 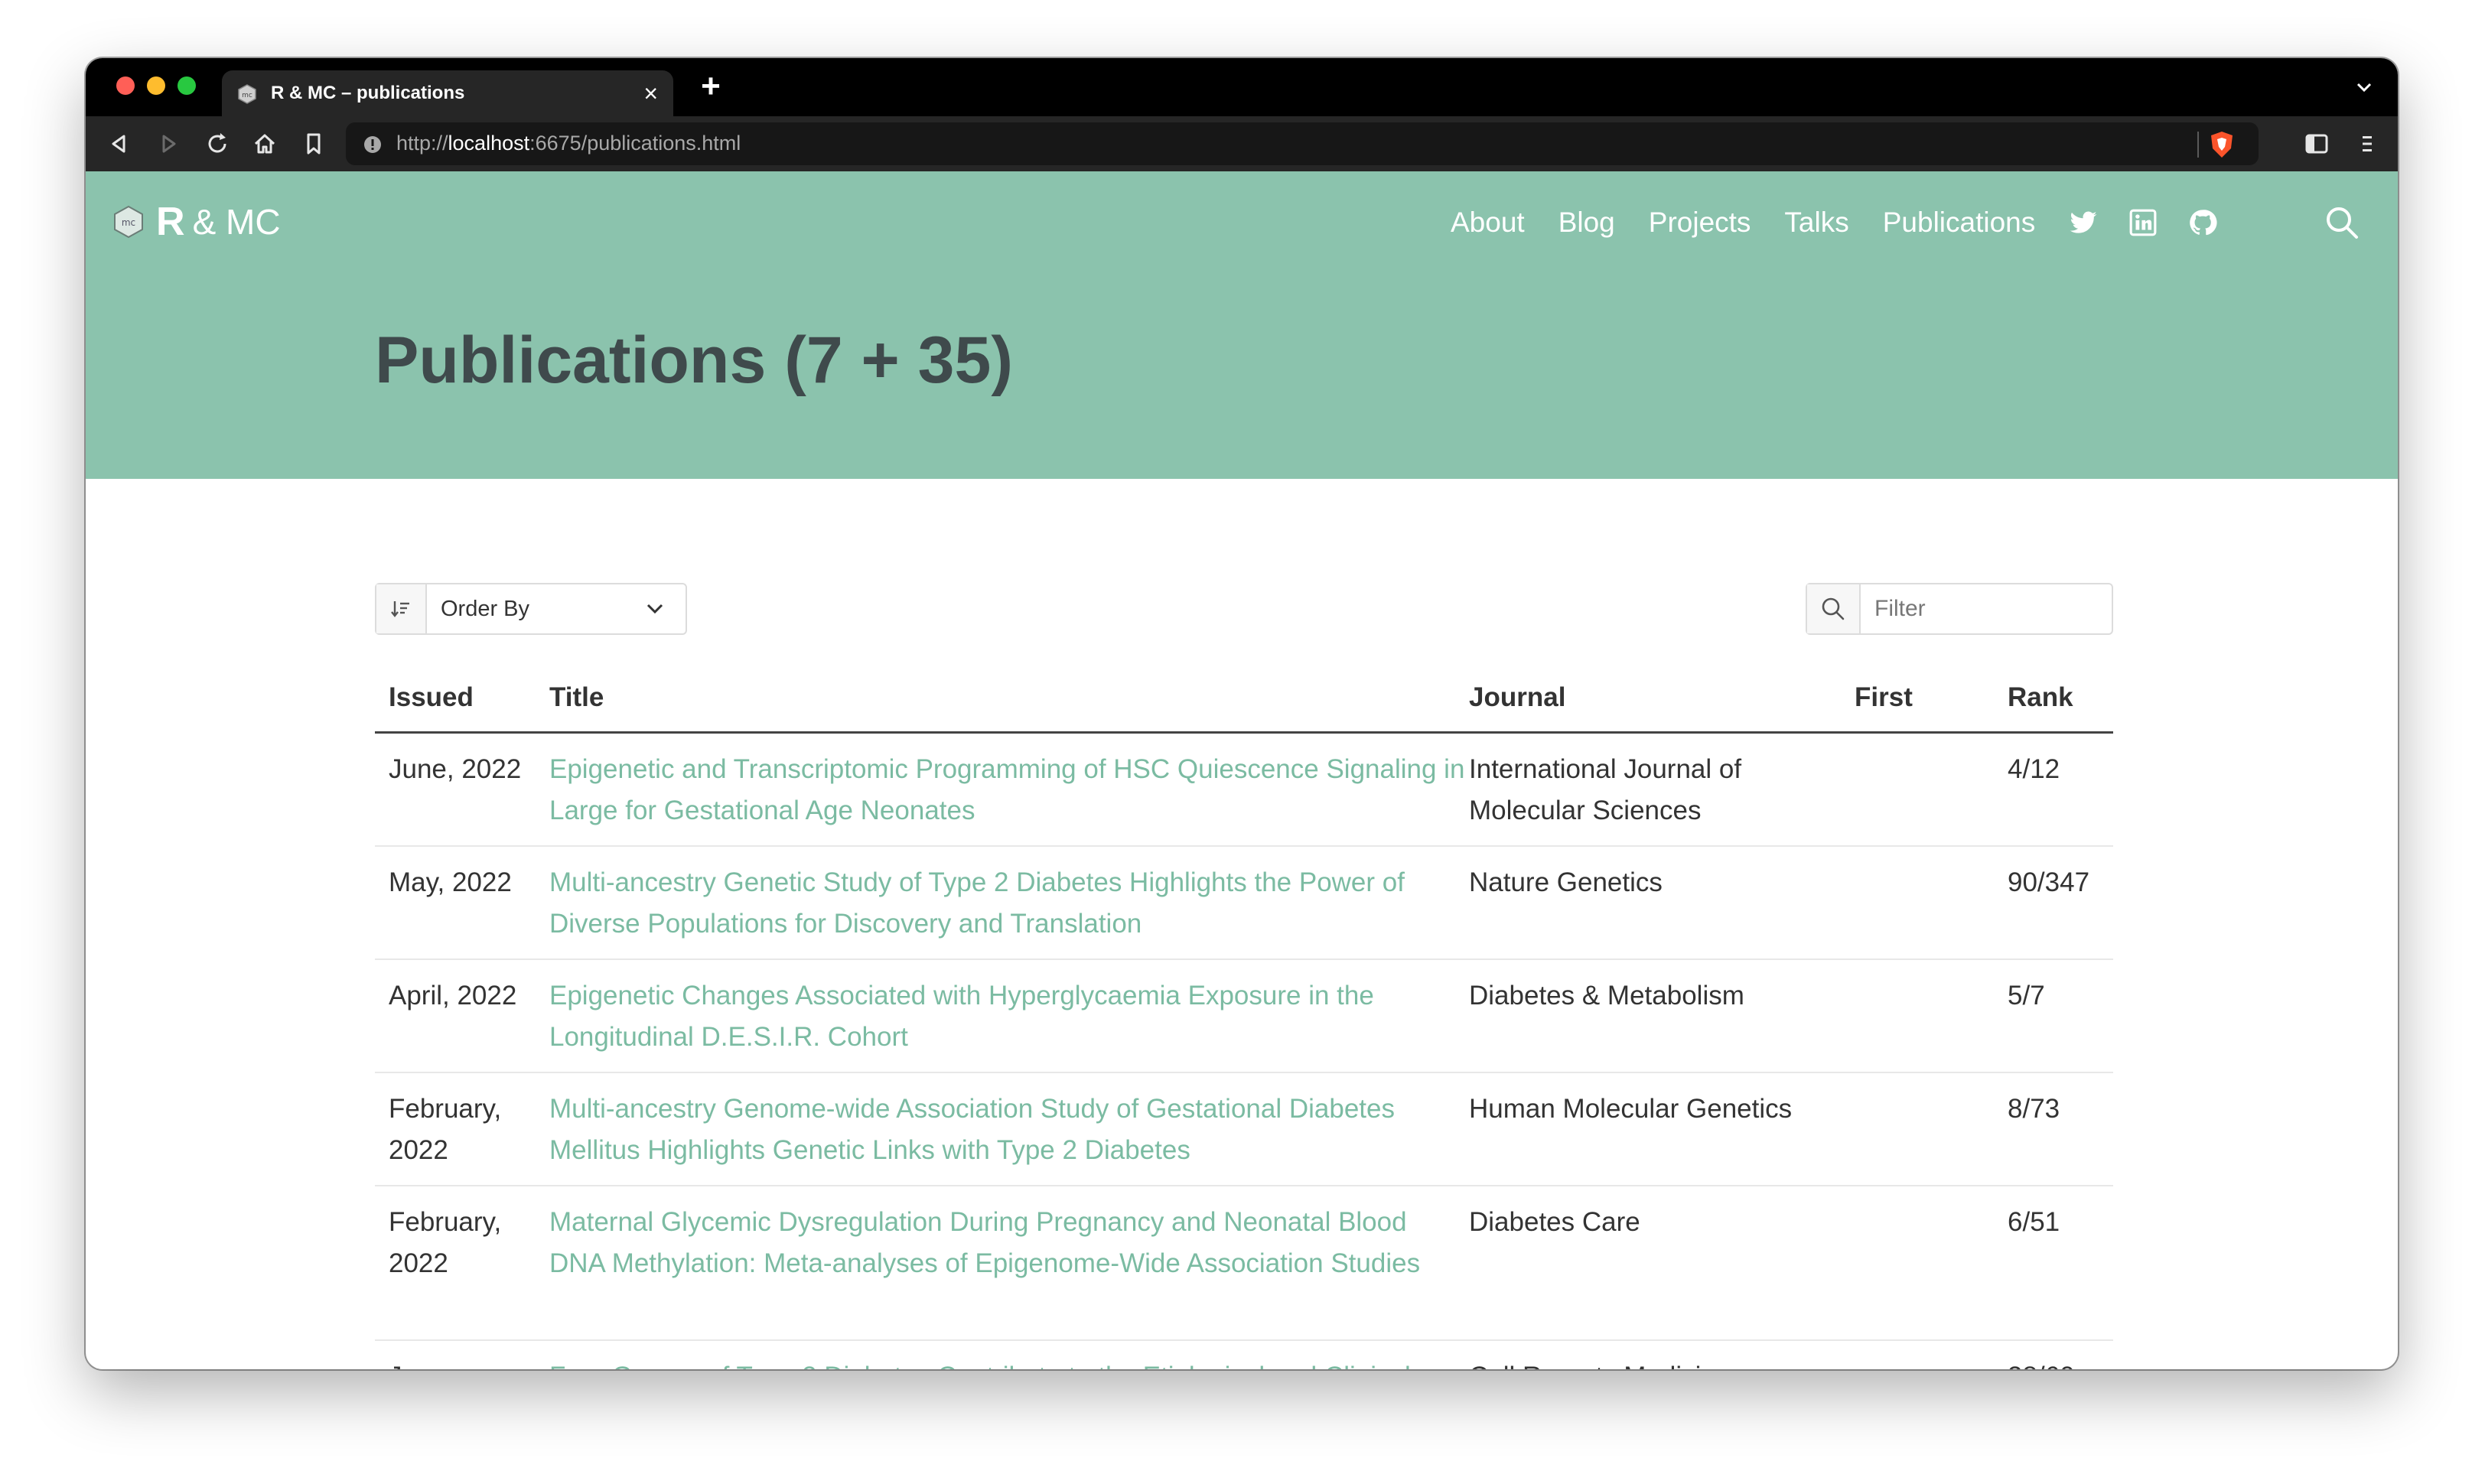 What do you see at coordinates (1242, 87) in the screenshot?
I see `tab-strip: mc R & MC – publications × +` at bounding box center [1242, 87].